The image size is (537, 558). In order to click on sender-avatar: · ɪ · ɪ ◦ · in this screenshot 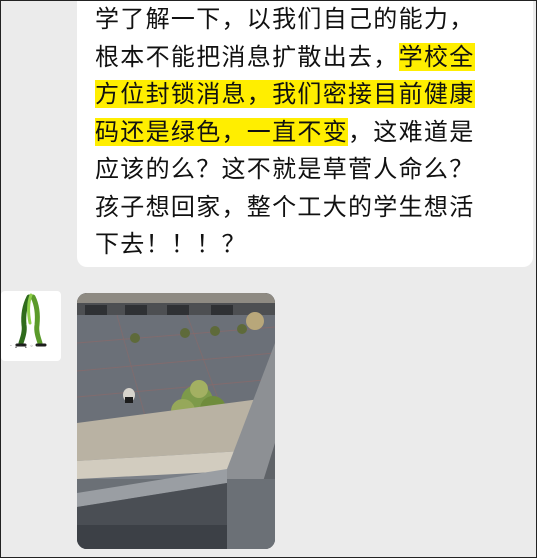, I will do `click(31, 326)`.